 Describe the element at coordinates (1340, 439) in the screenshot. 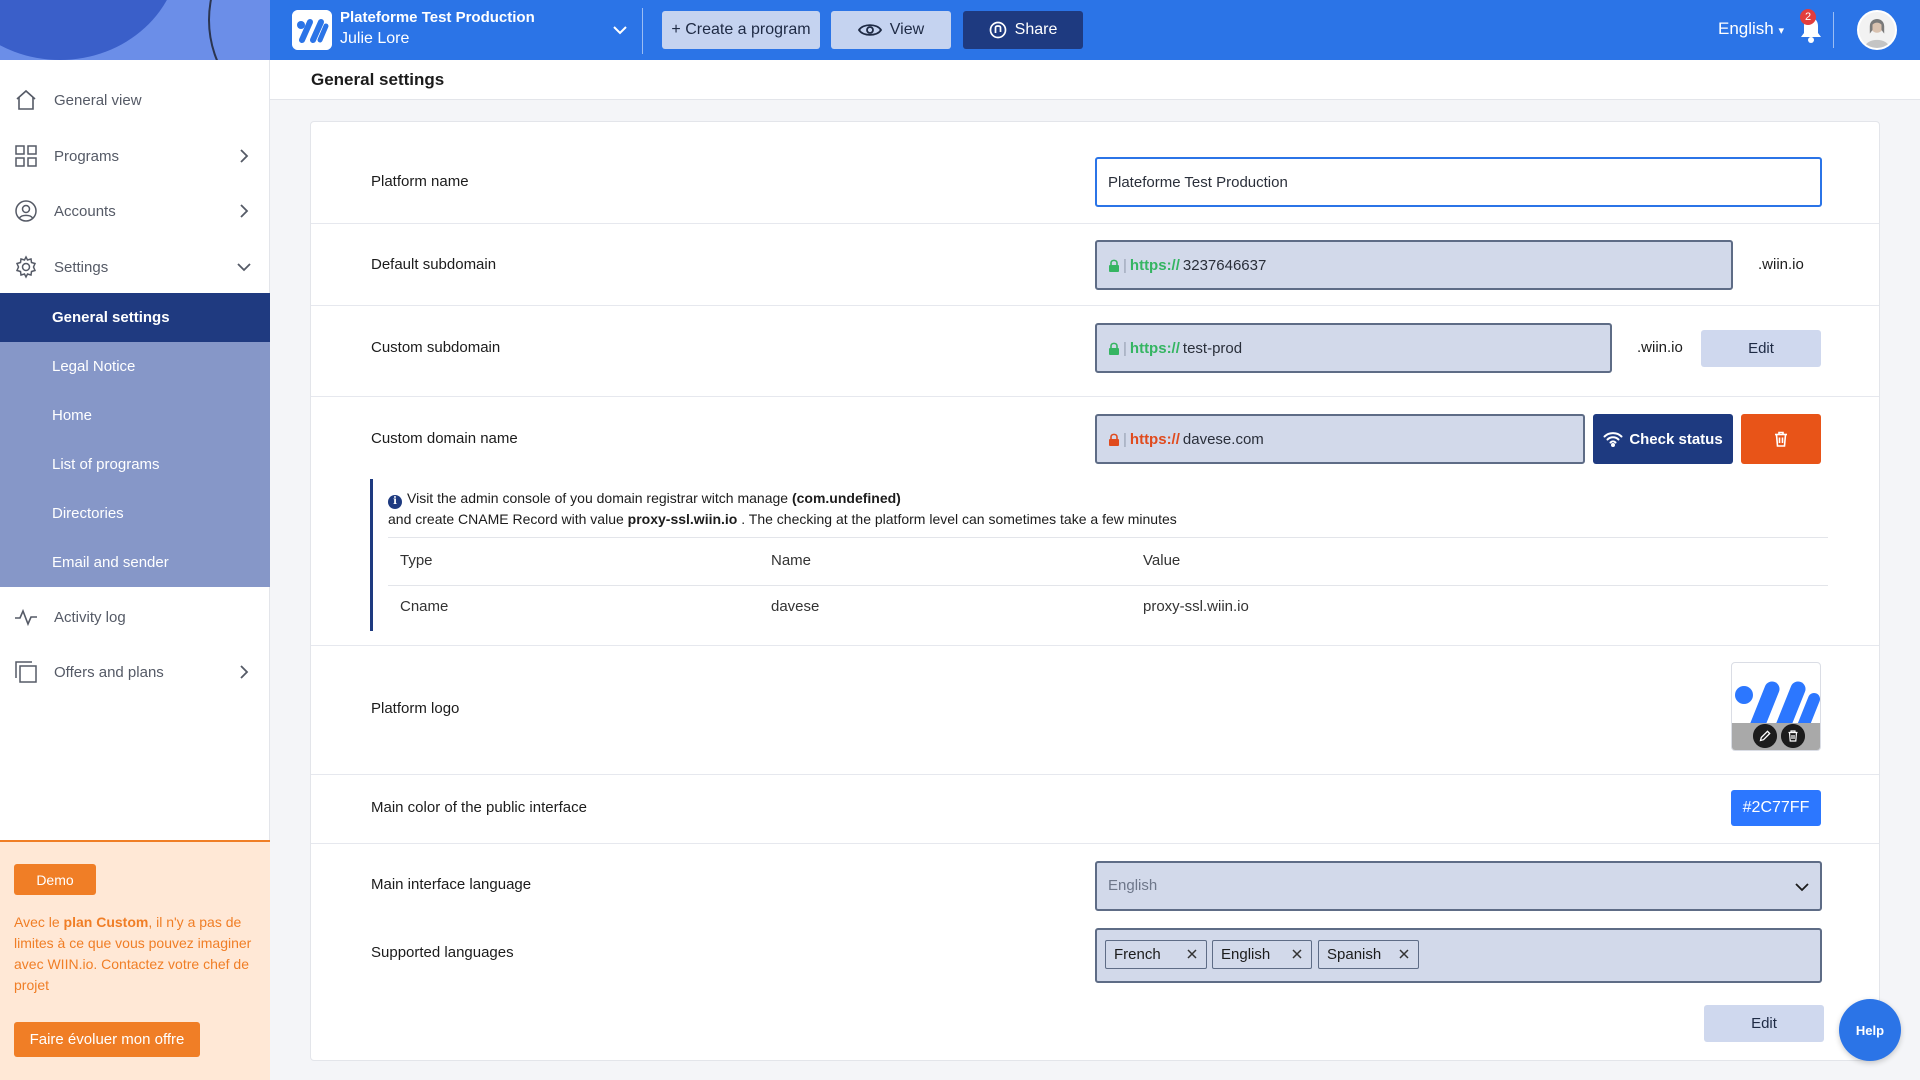

I see `custom-domain-input: | https://davese.com` at that location.